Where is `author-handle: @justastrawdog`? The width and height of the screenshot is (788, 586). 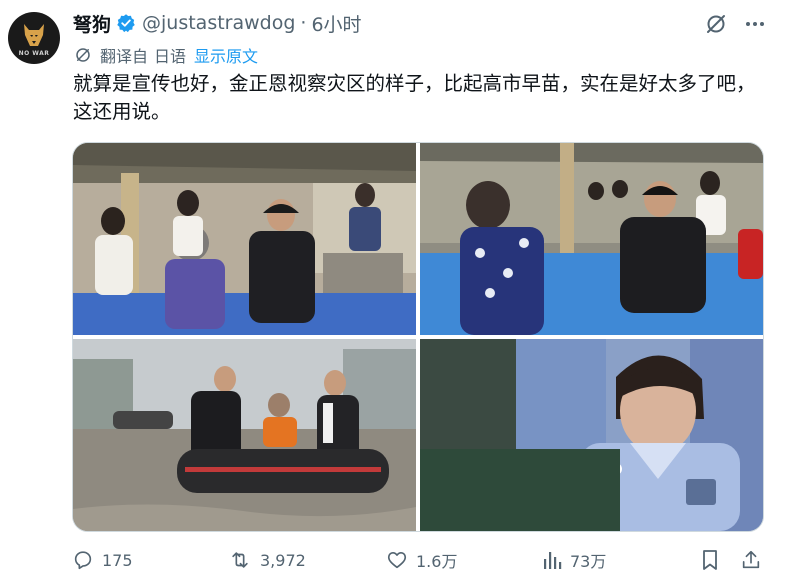 author-handle: @justastrawdog is located at coordinates (218, 23).